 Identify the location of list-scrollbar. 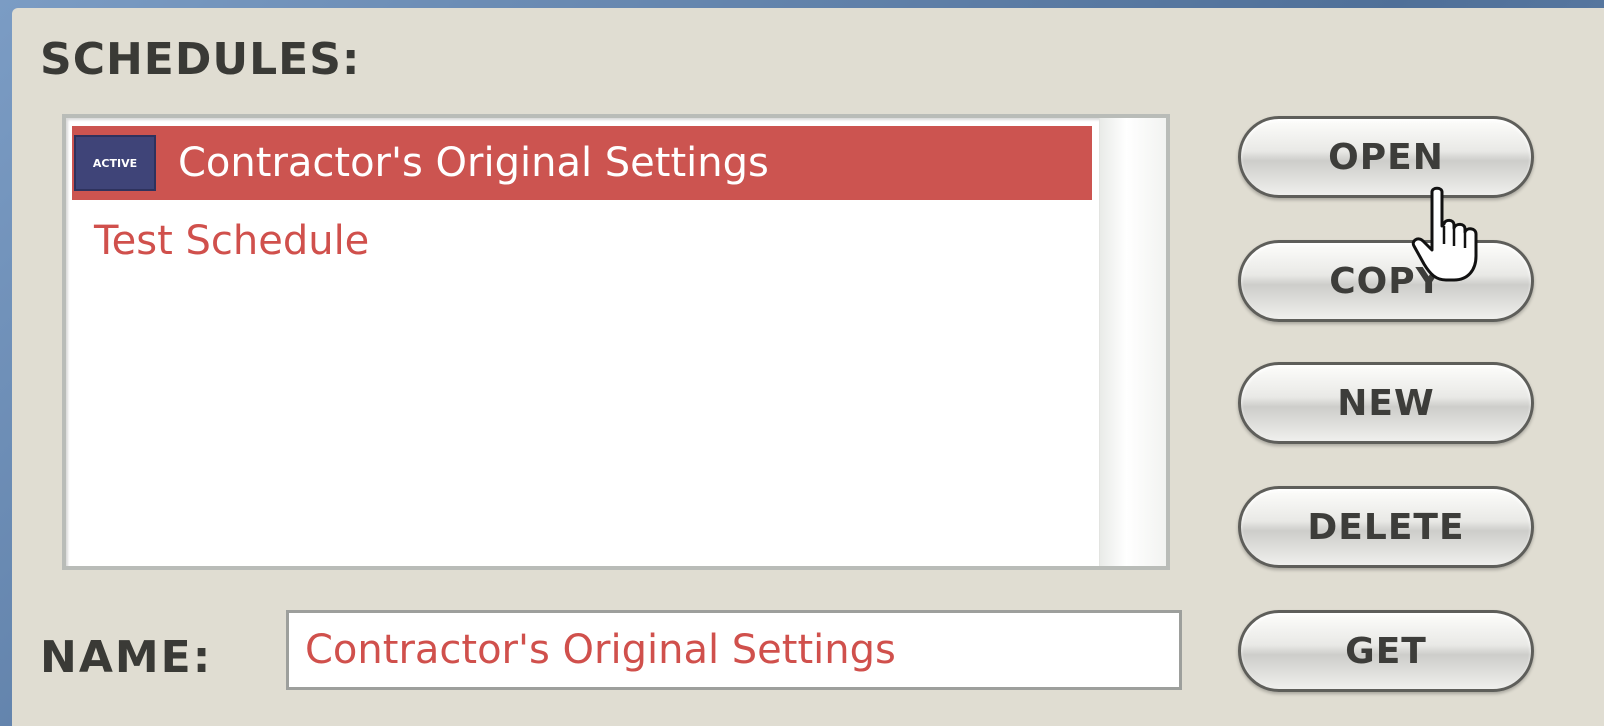
(1132, 342).